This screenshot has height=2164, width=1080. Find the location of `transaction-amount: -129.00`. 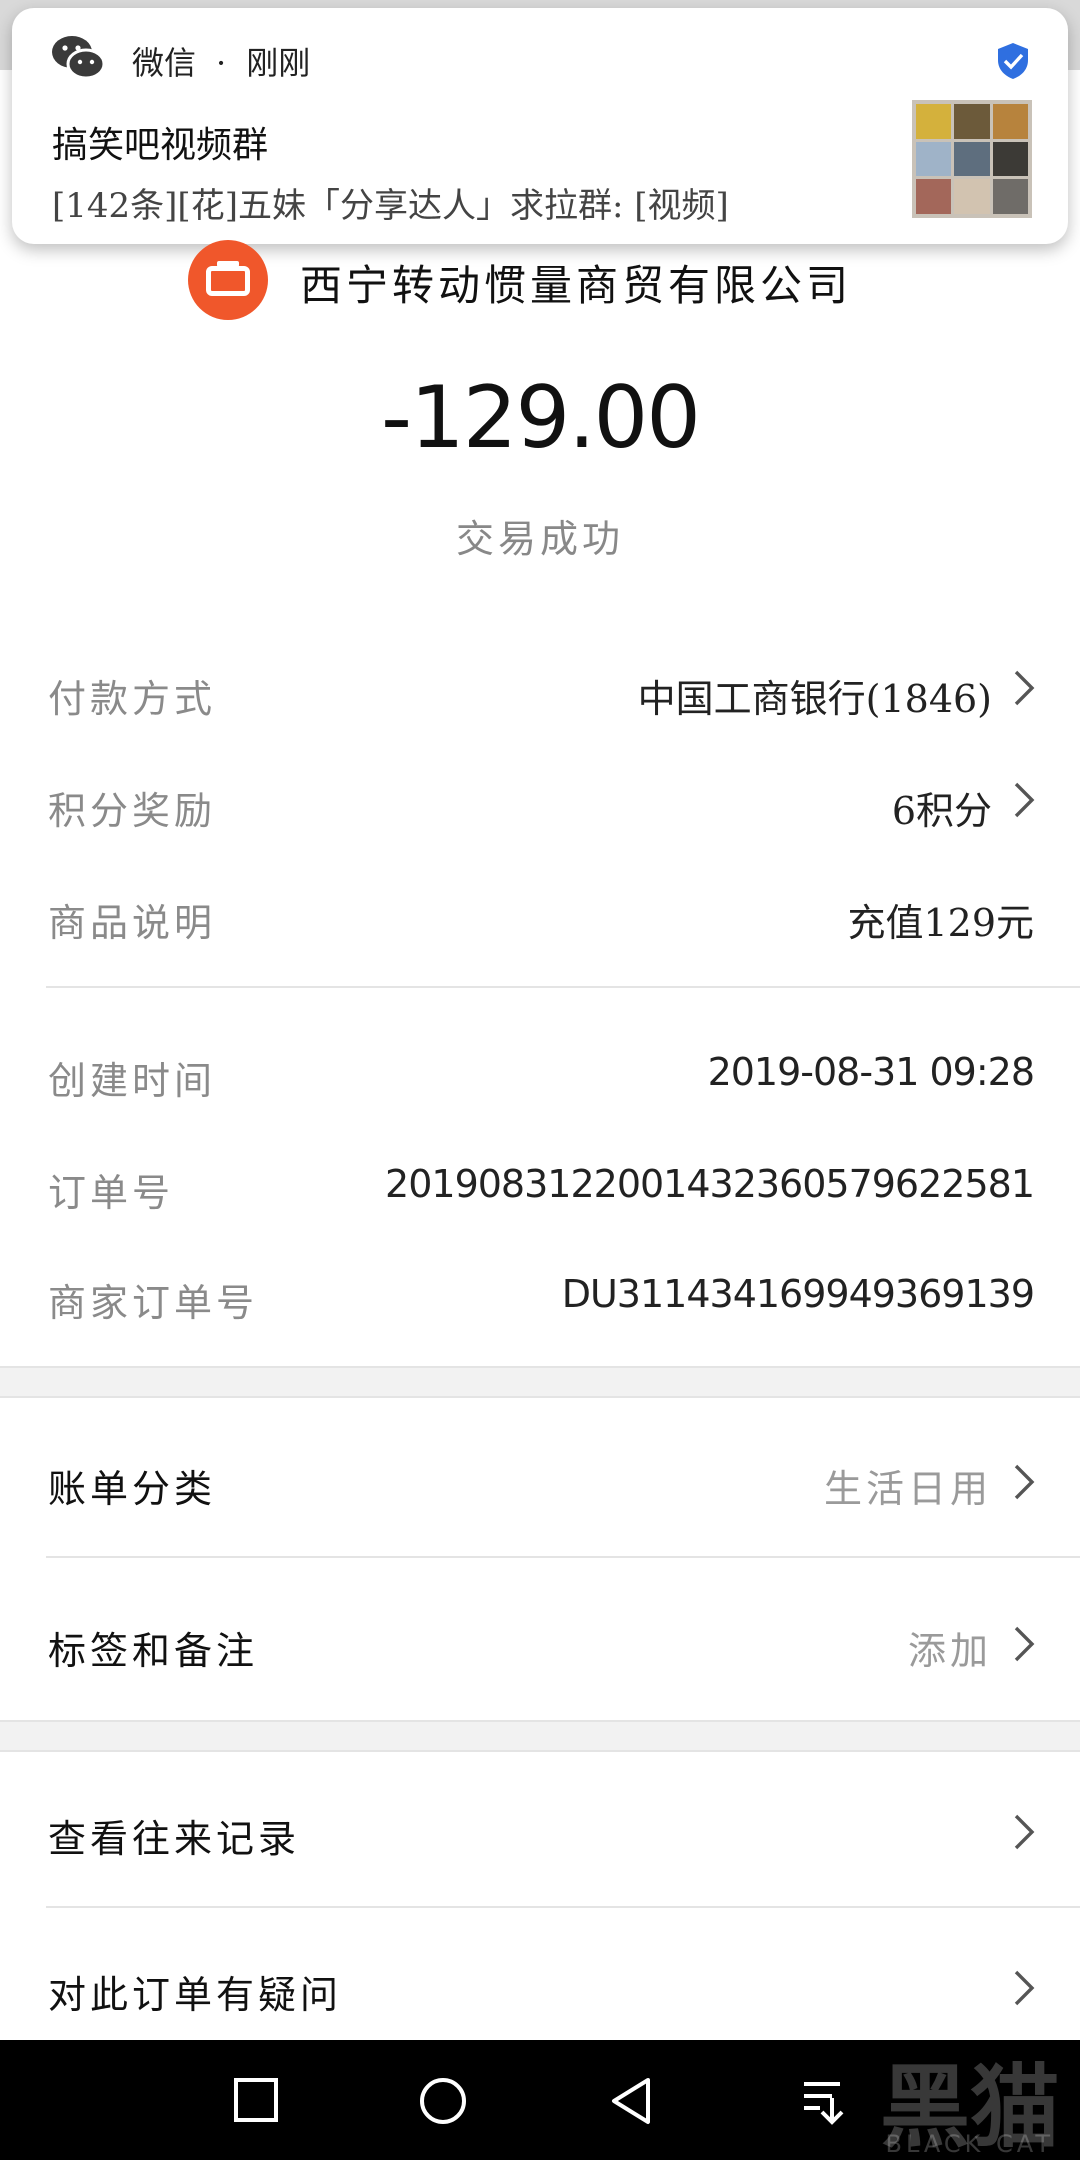

transaction-amount: -129.00 is located at coordinates (541, 418).